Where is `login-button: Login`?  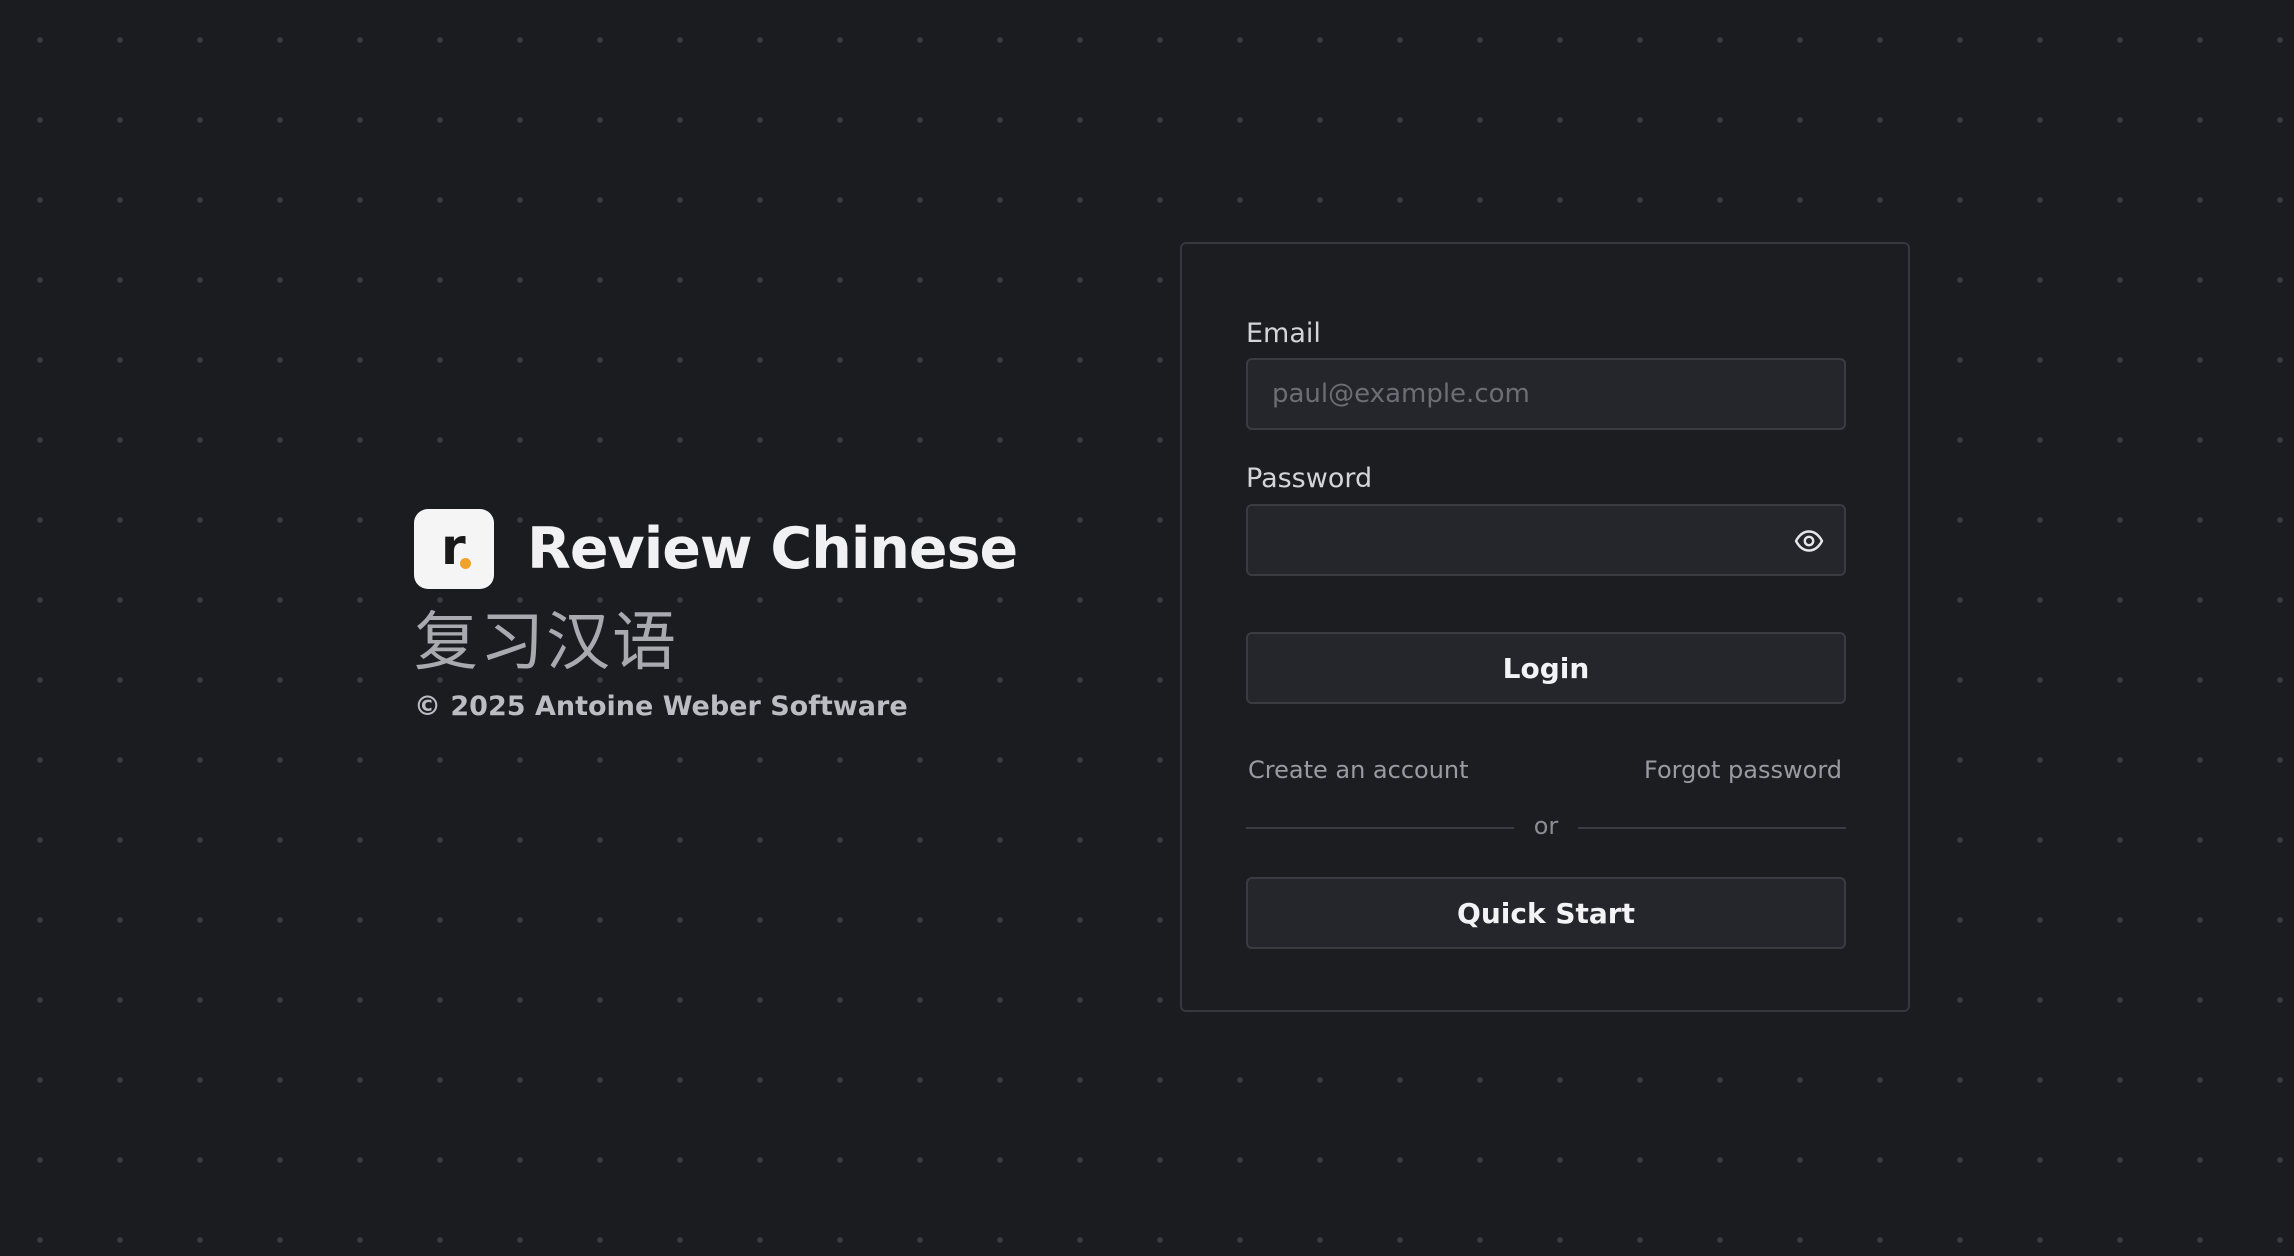
login-button: Login is located at coordinates (1546, 668).